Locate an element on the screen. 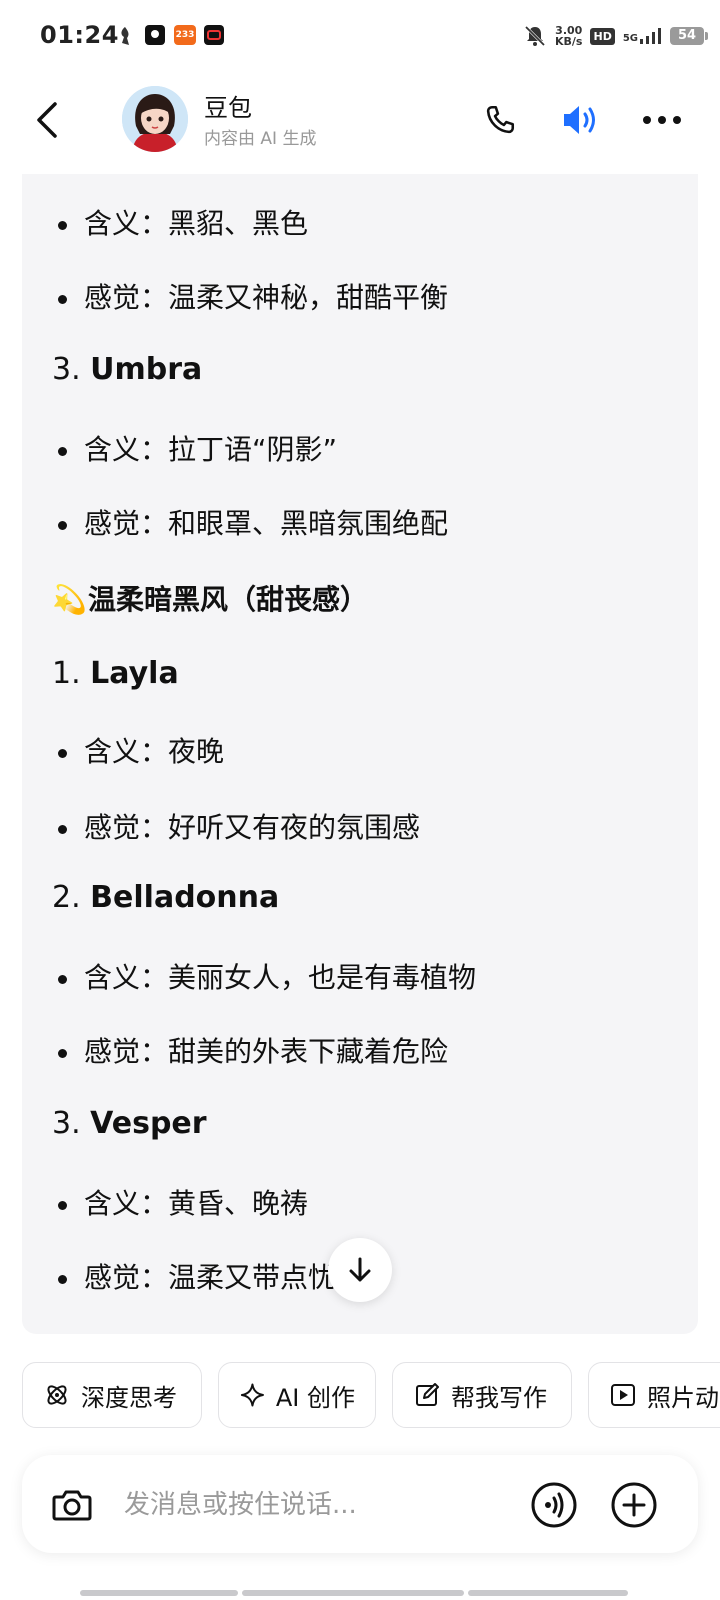 The width and height of the screenshot is (720, 1600). network-speed: 3.00 KB/s is located at coordinates (569, 36).